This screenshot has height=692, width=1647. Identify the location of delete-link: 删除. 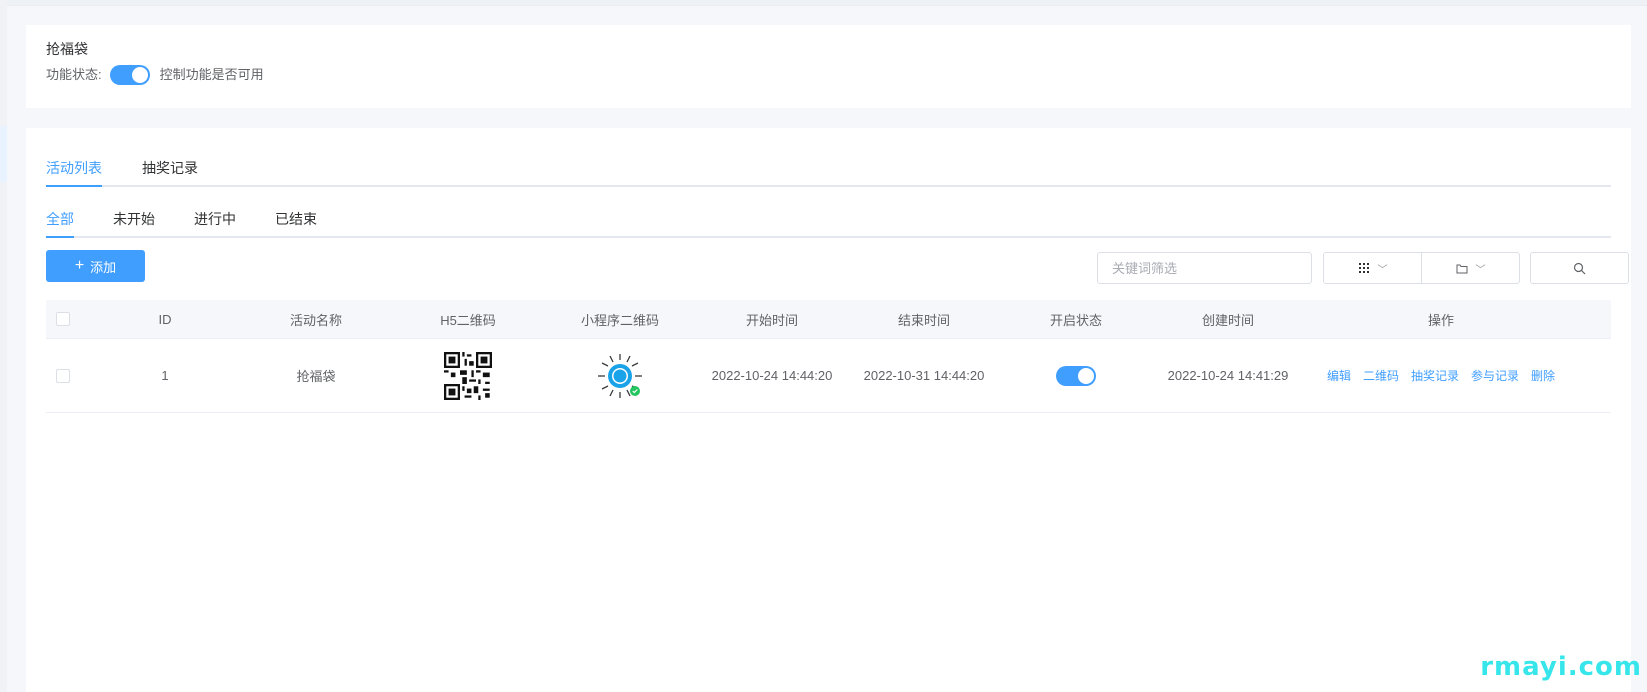
(1543, 375).